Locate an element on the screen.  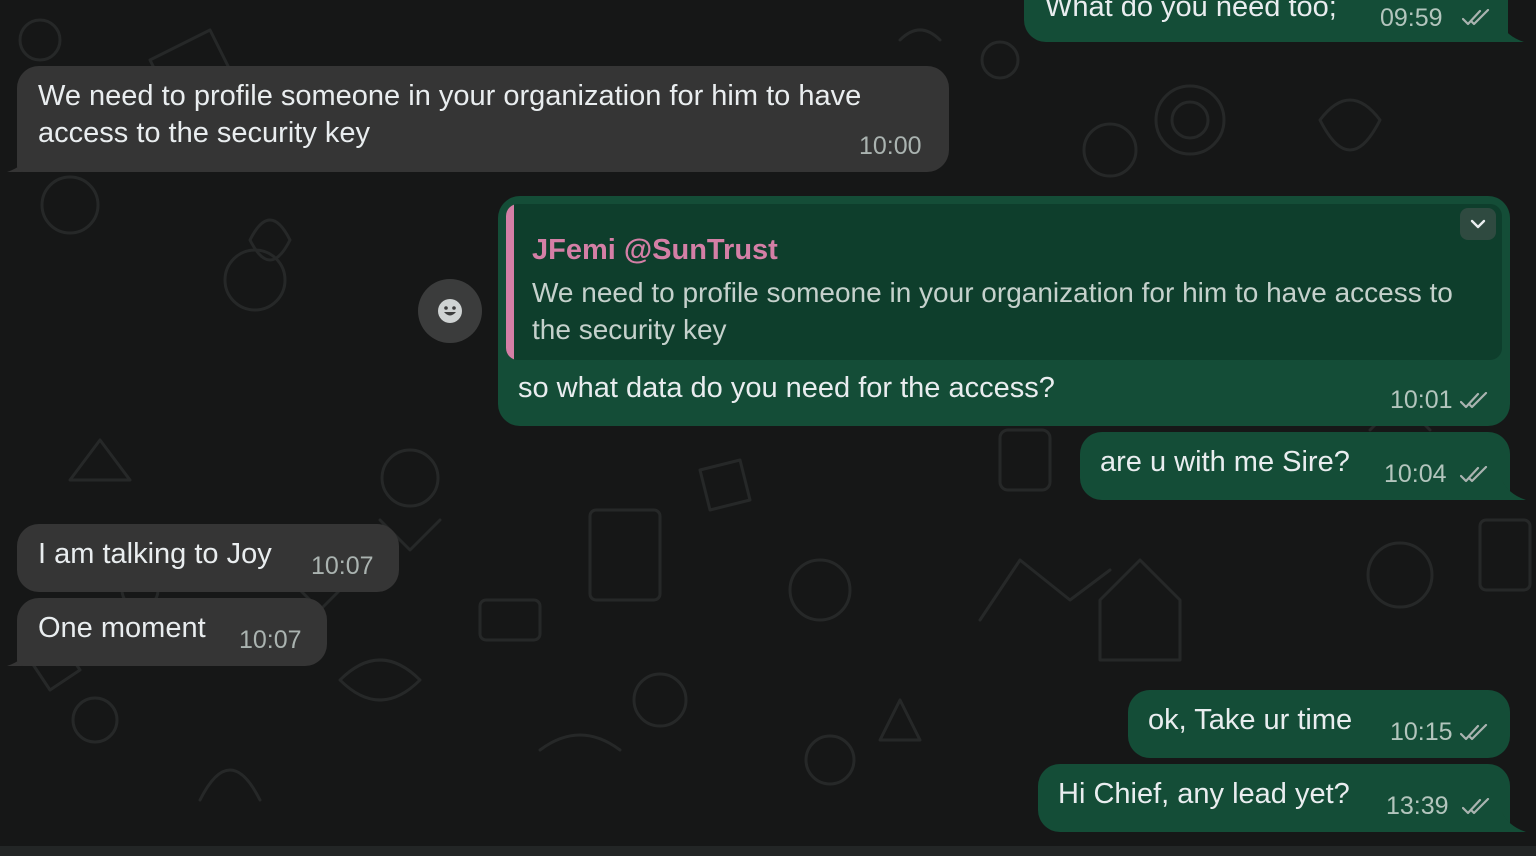
message-text: I am talking to Joy is located at coordinates (155, 554).